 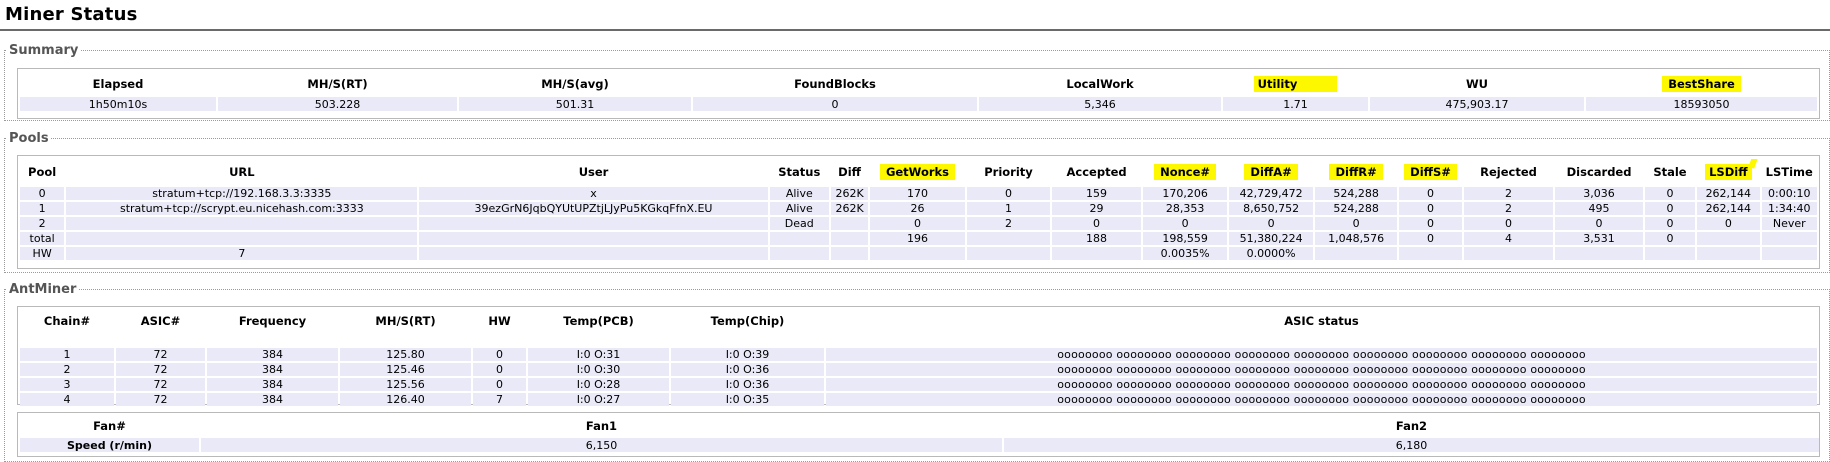 I want to click on fans-header-fan2: Fan2, so click(x=1411, y=426).